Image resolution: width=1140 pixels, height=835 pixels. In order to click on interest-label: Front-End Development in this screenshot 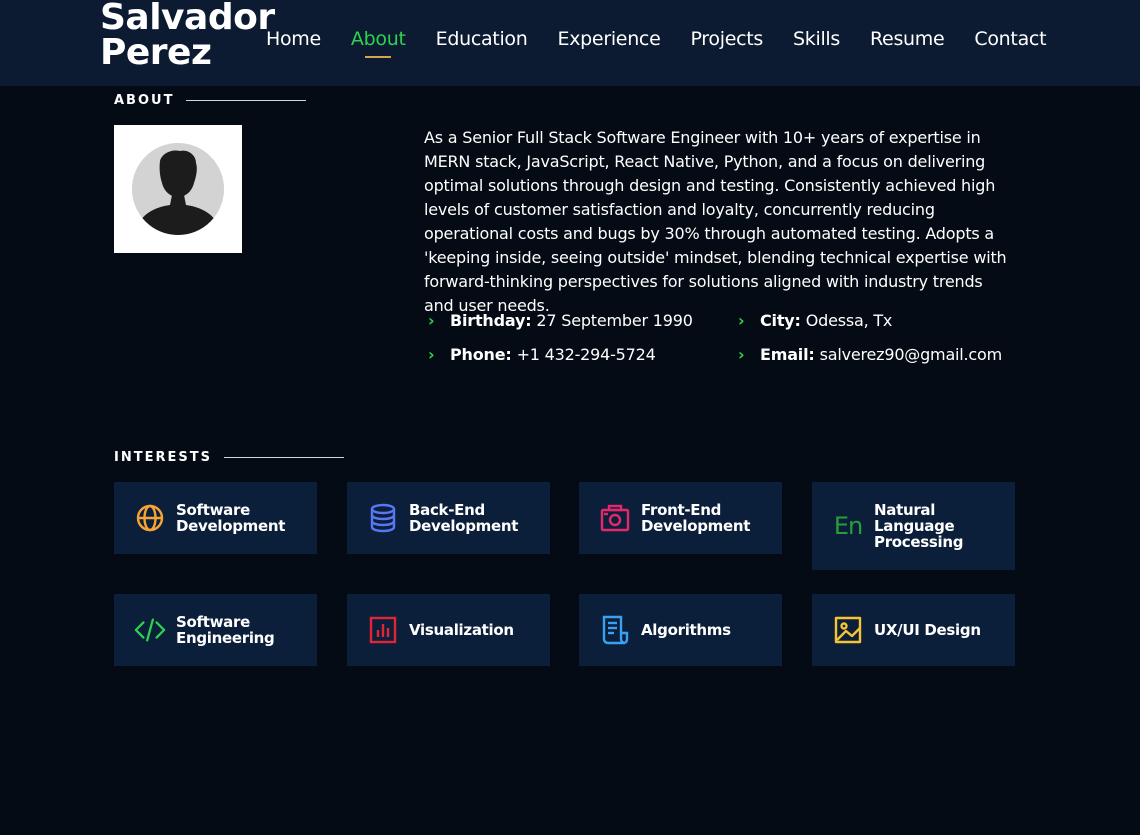, I will do `click(696, 518)`.